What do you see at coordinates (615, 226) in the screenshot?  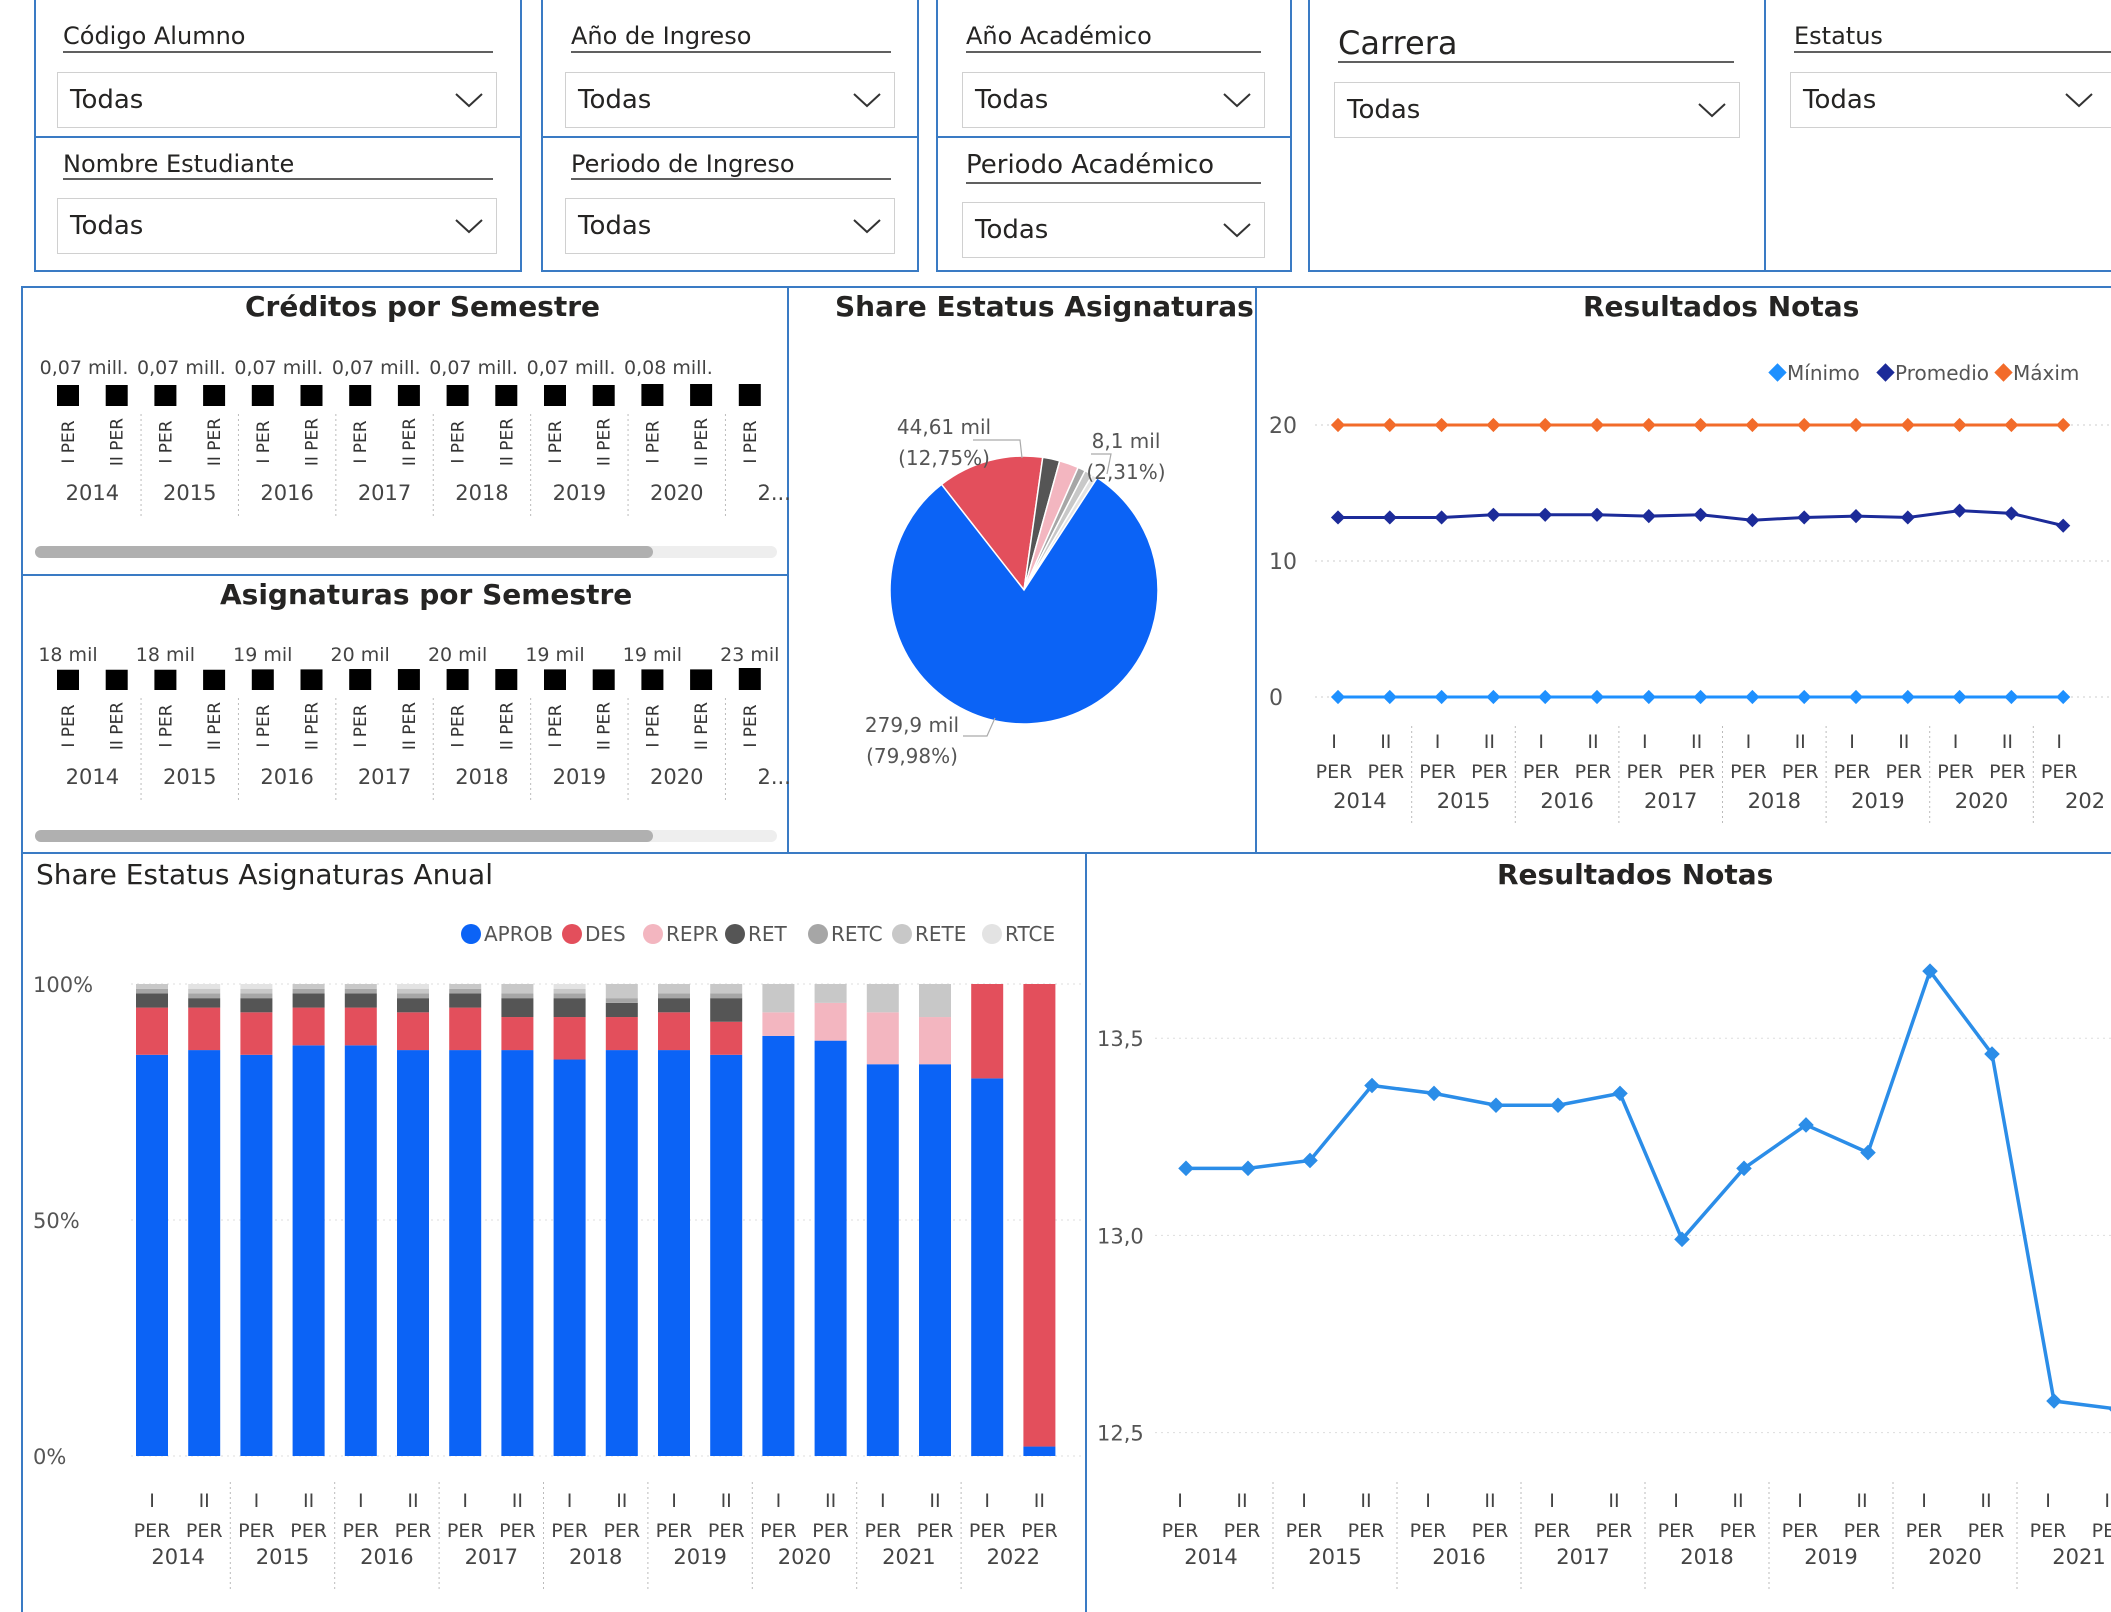 I see `filter-value: Todas` at bounding box center [615, 226].